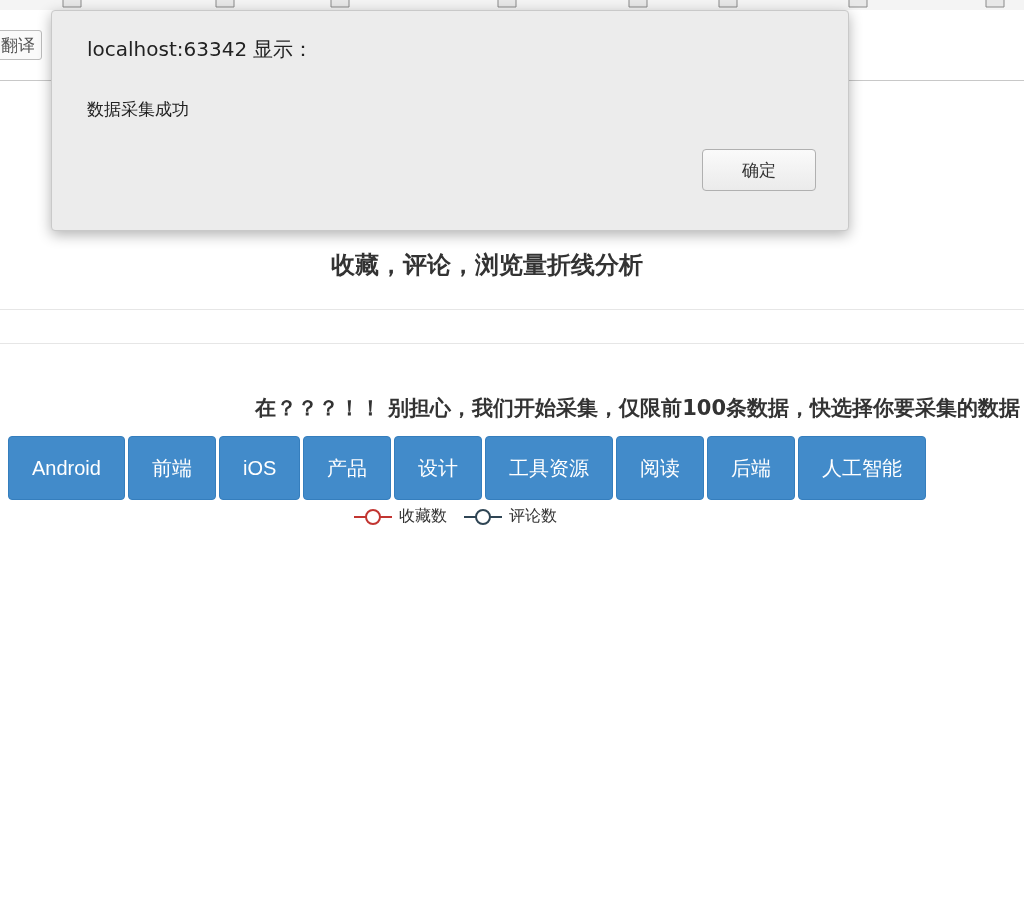 Image resolution: width=1024 pixels, height=906 pixels. What do you see at coordinates (201, 49) in the screenshot?
I see `dialog-title: localhost:63342 显示：` at bounding box center [201, 49].